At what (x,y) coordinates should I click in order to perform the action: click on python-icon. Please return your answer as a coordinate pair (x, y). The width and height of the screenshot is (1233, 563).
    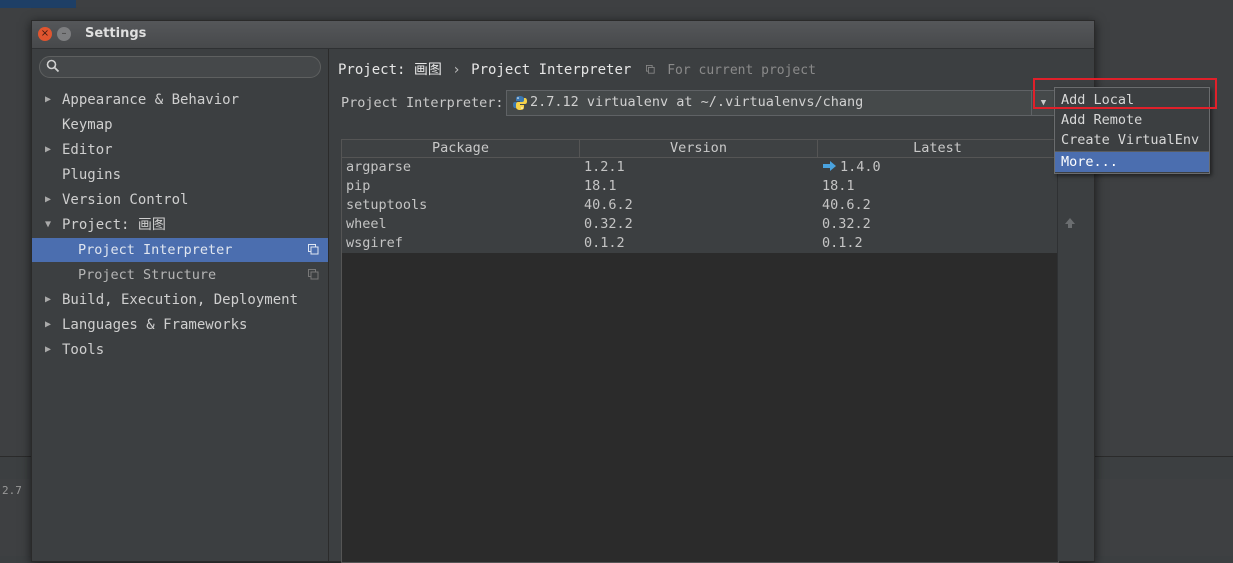
    Looking at the image, I should click on (520, 103).